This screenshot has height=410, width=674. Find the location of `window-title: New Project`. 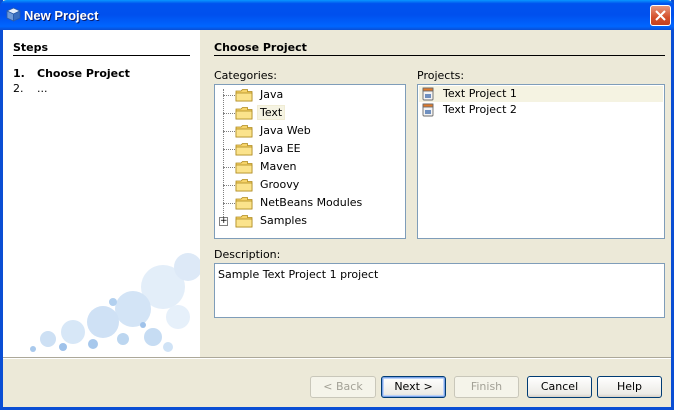

window-title: New Project is located at coordinates (61, 15).